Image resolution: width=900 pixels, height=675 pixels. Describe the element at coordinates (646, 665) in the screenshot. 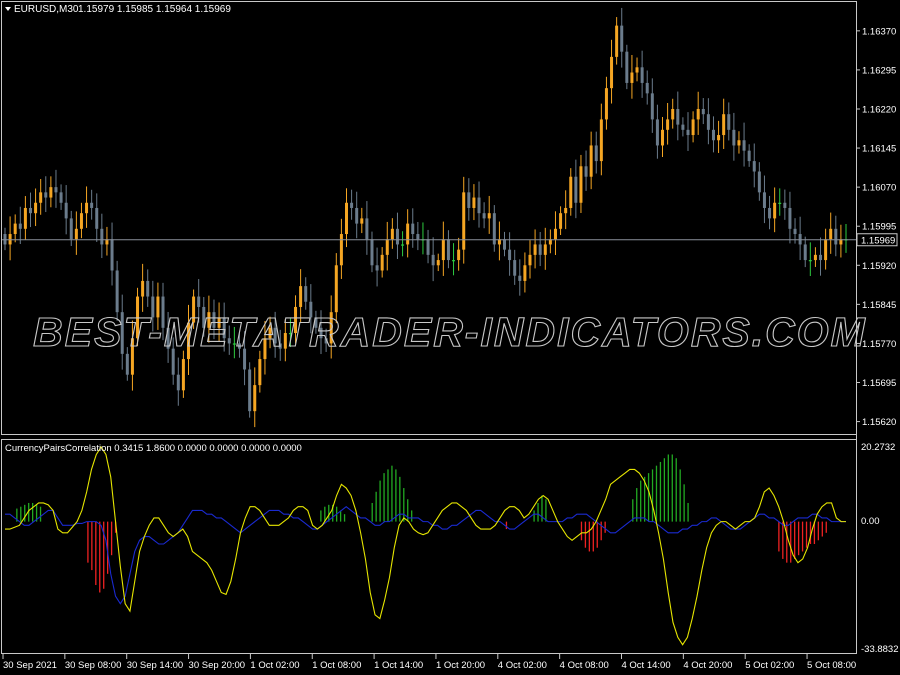

I see `time-tick-label: 4 Oct 14:00` at that location.